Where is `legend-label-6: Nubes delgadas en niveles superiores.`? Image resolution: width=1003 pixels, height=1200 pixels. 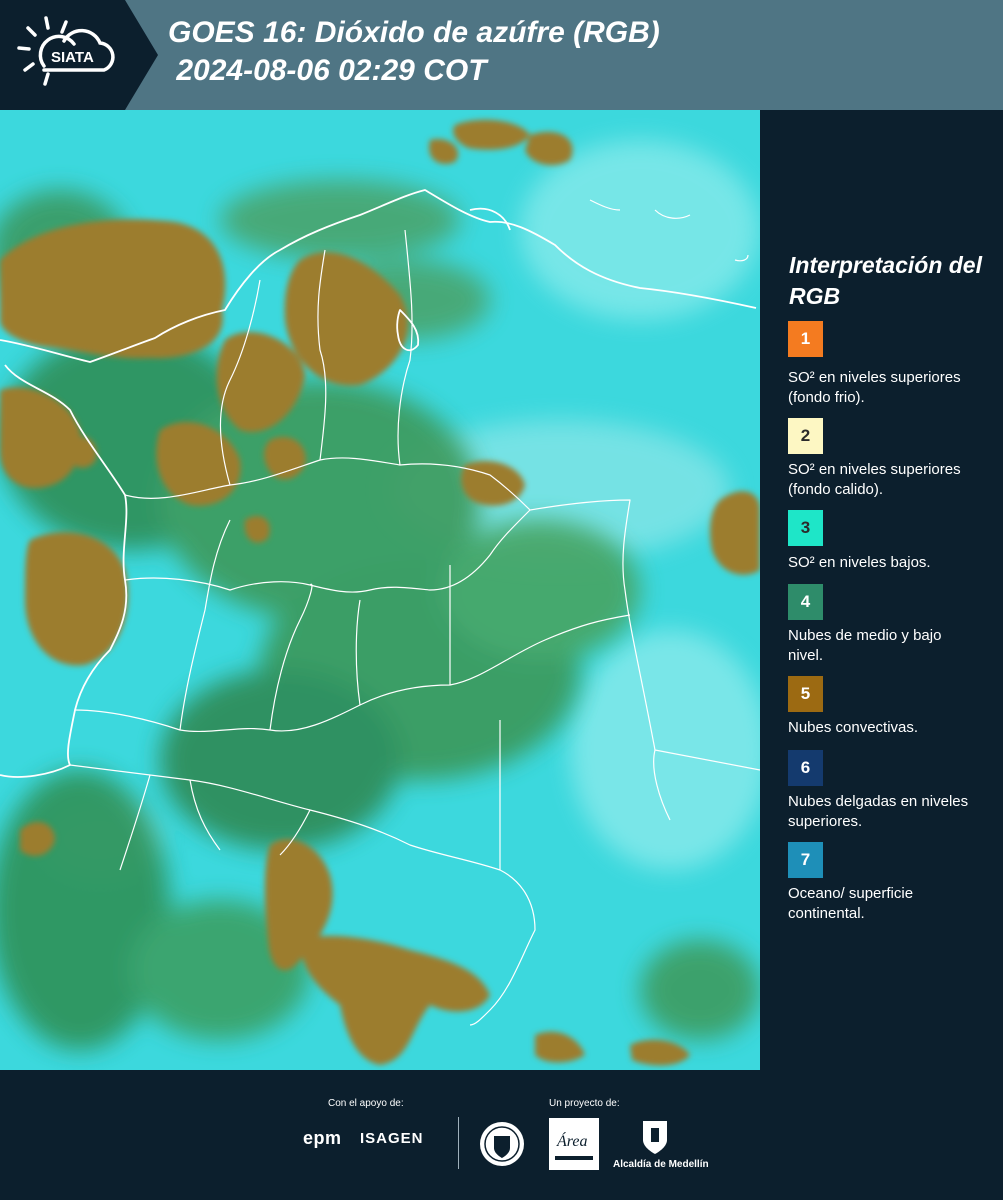 legend-label-6: Nubes delgadas en niveles superiores. is located at coordinates (878, 811).